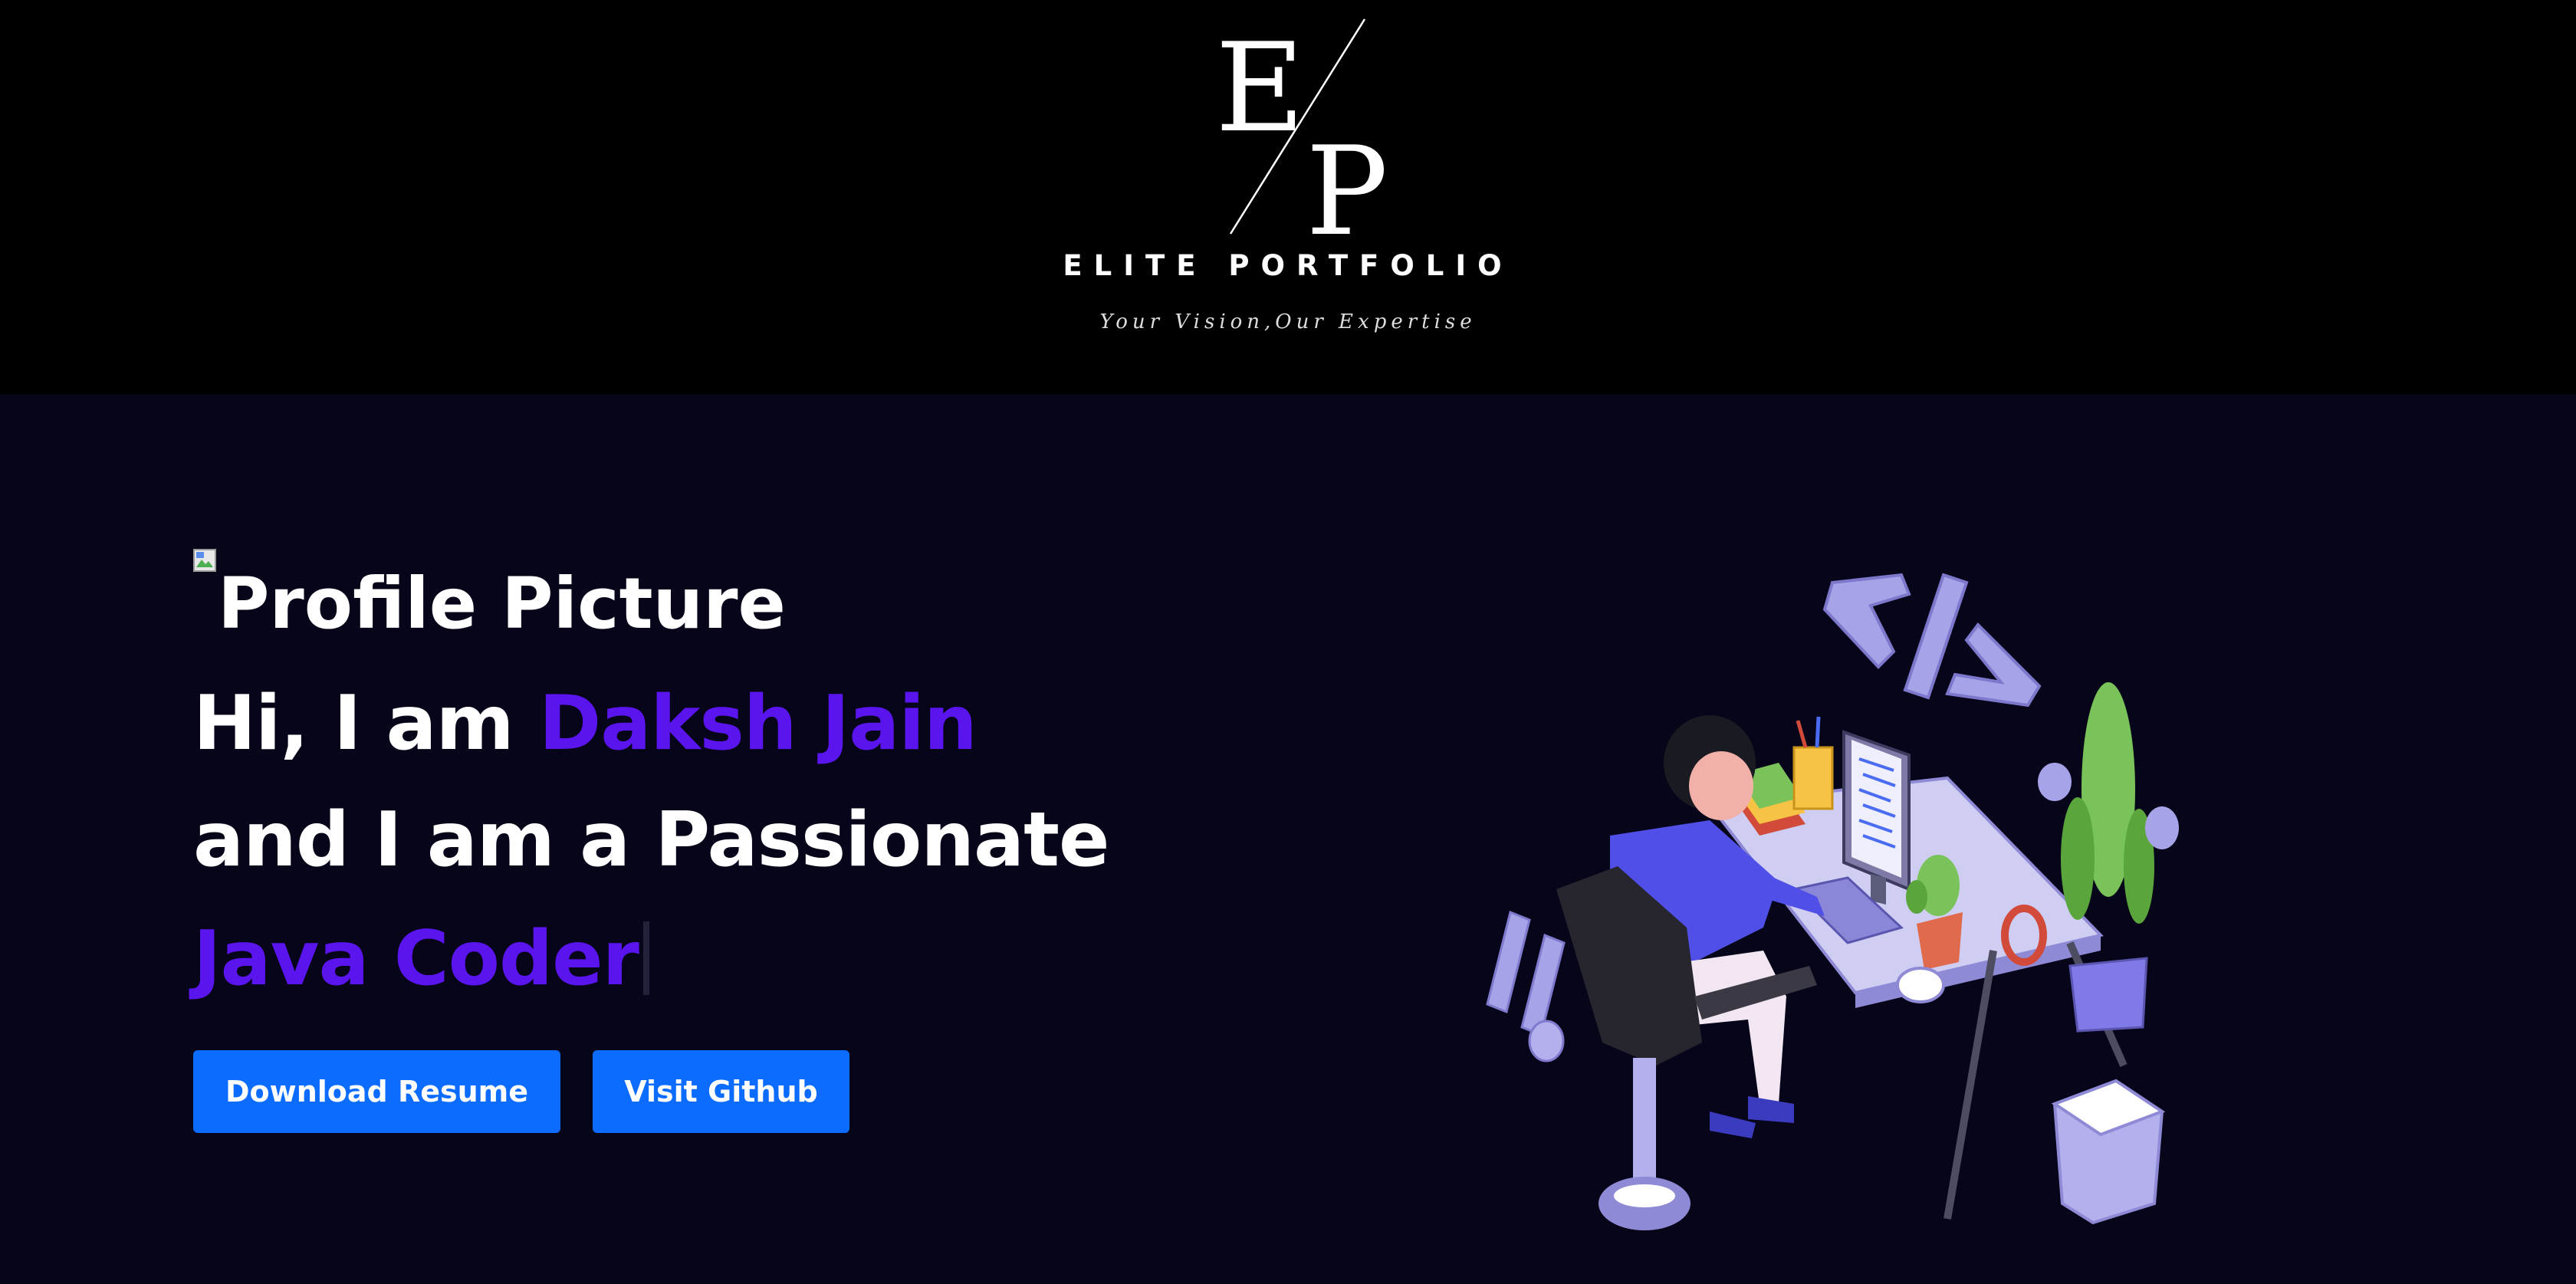 The image size is (2576, 1284). Describe the element at coordinates (721, 1092) in the screenshot. I see `visit-github-button: Visit Github` at that location.